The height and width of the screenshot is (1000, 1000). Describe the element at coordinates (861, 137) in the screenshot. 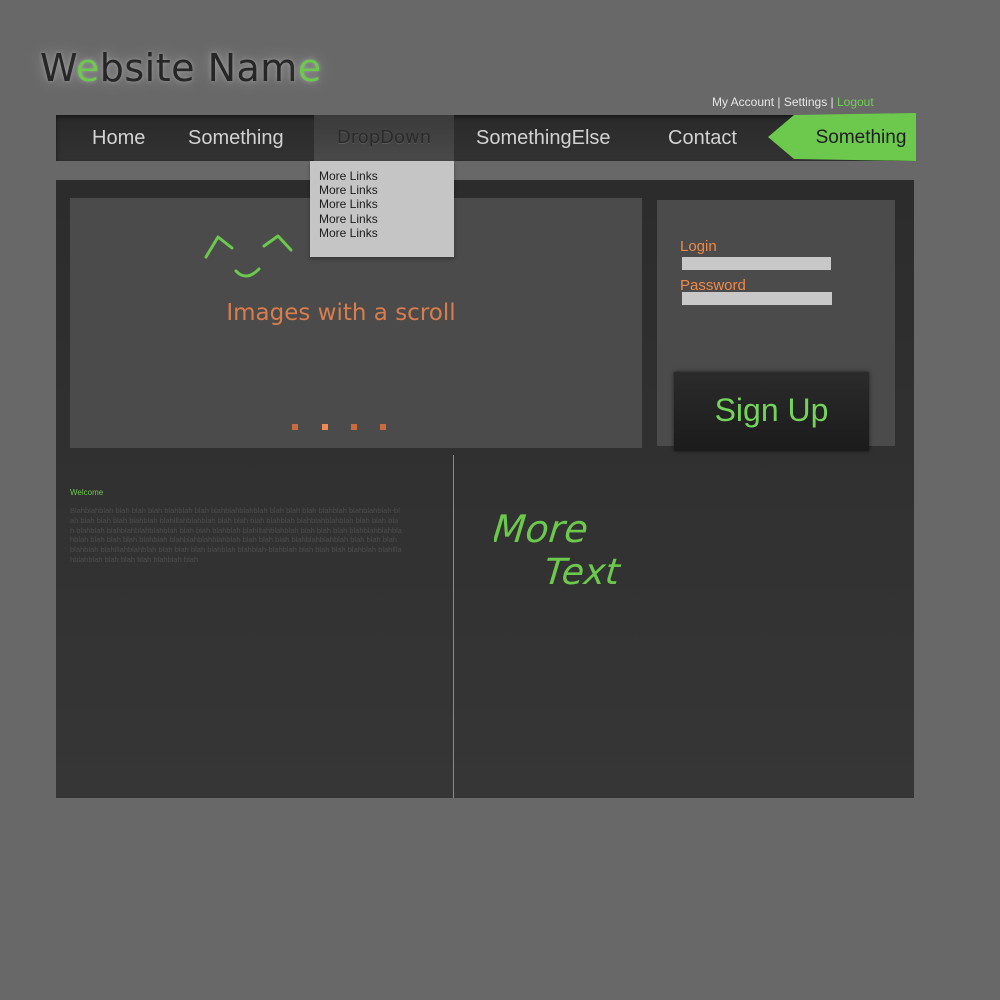

I see `nav-cta-label: Something` at that location.